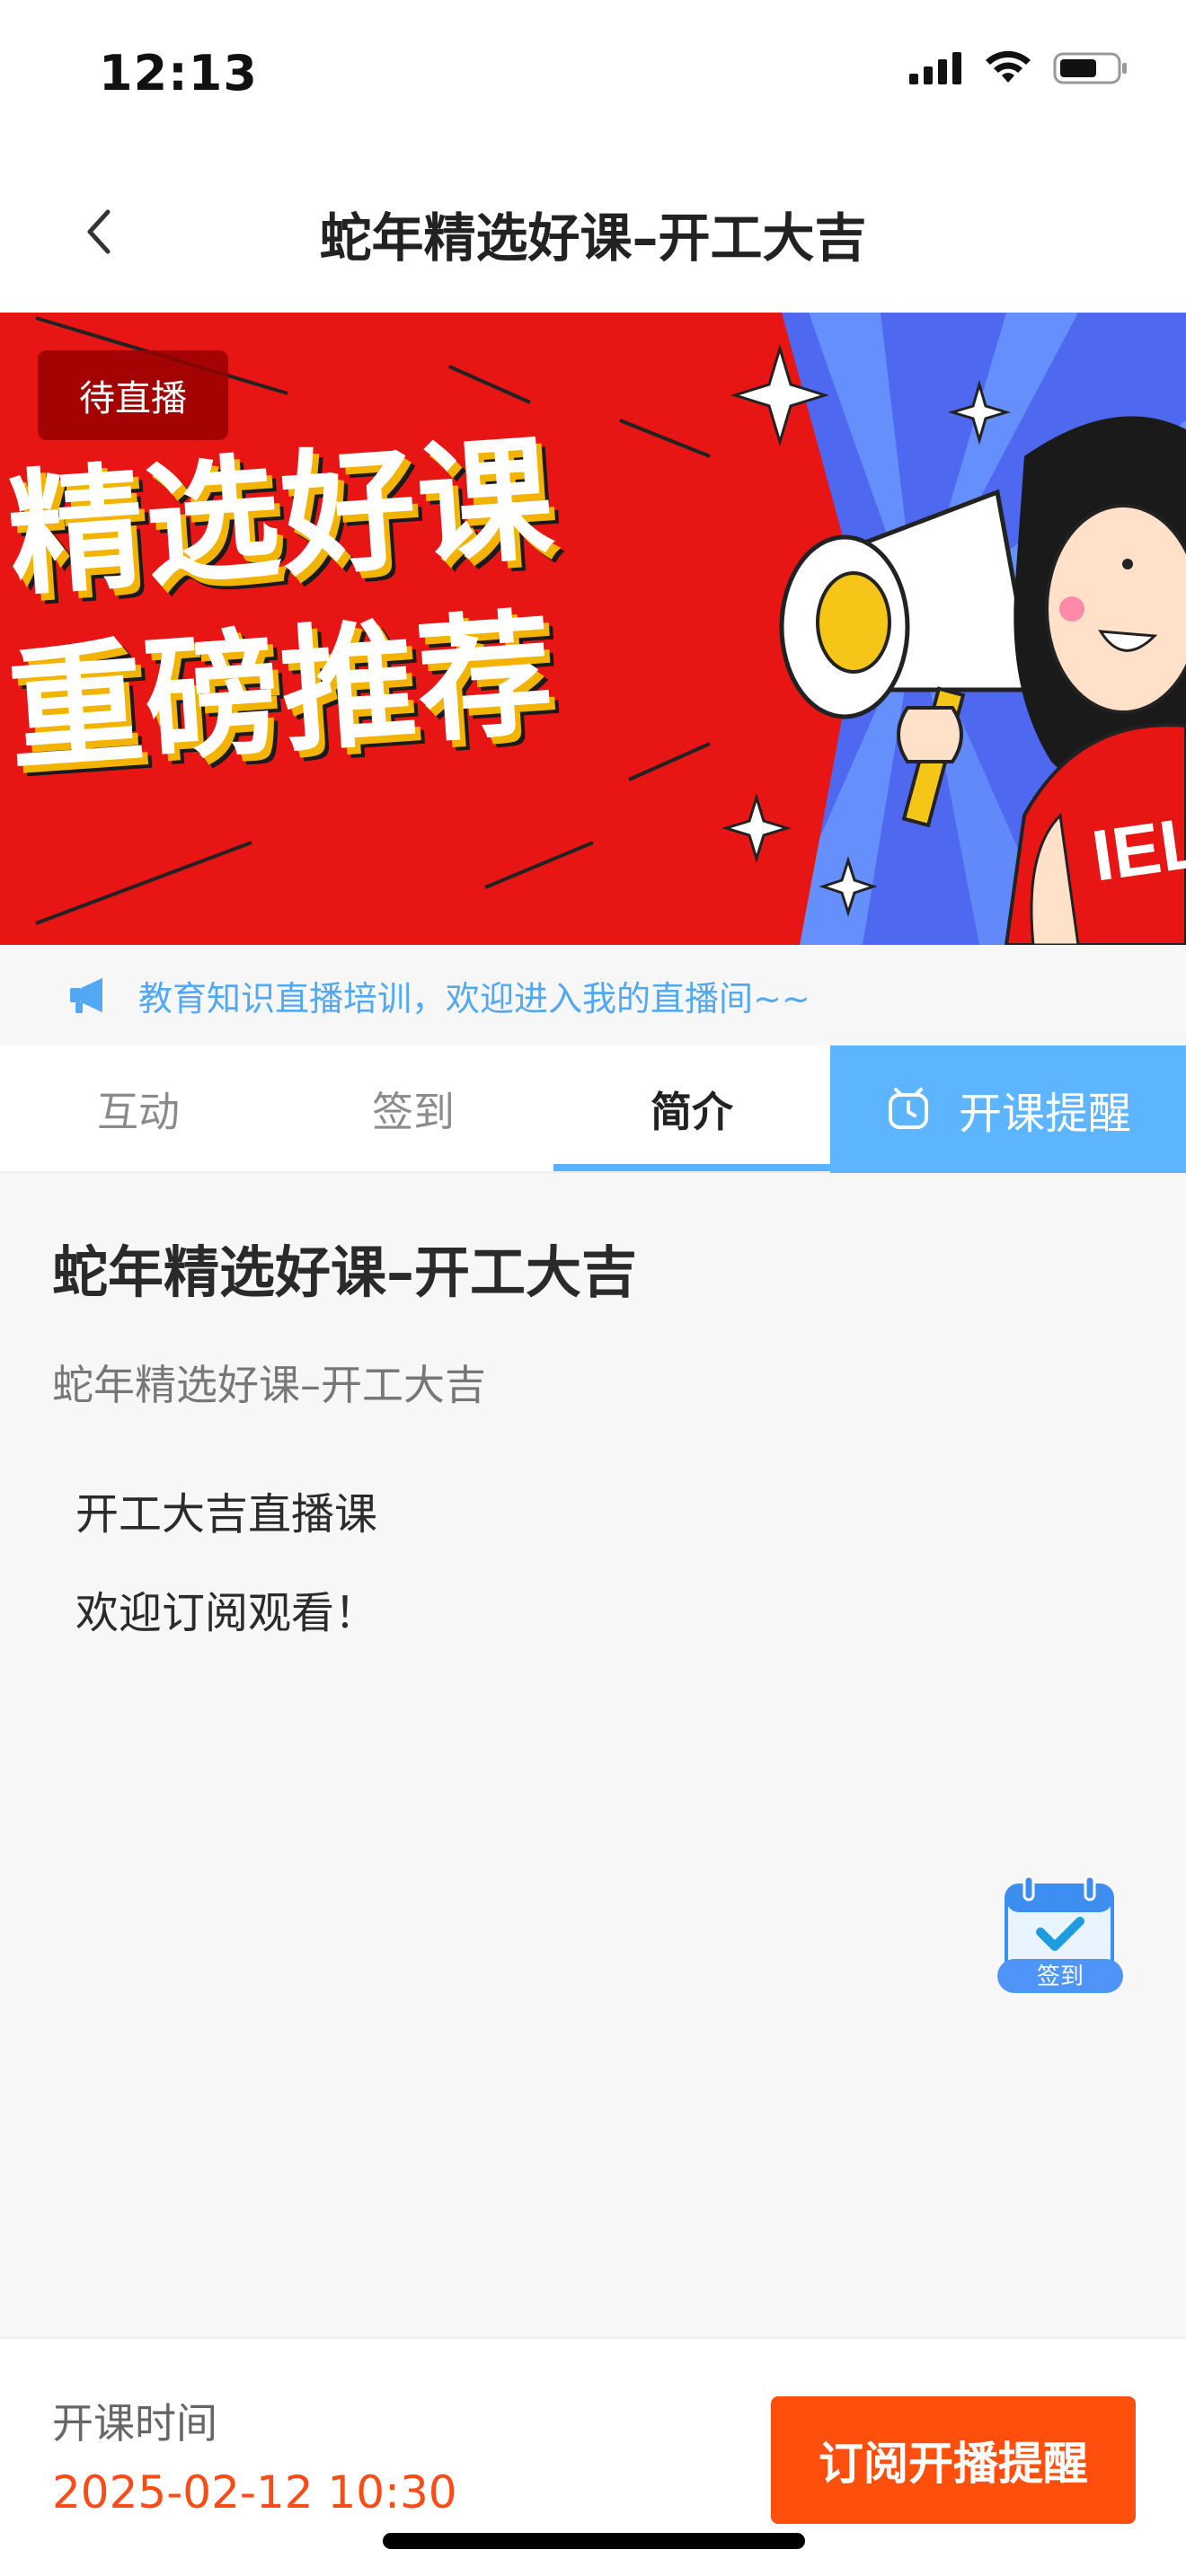 Image resolution: width=1186 pixels, height=2576 pixels. What do you see at coordinates (691, 1109) in the screenshot?
I see `tab-intro: 简介` at bounding box center [691, 1109].